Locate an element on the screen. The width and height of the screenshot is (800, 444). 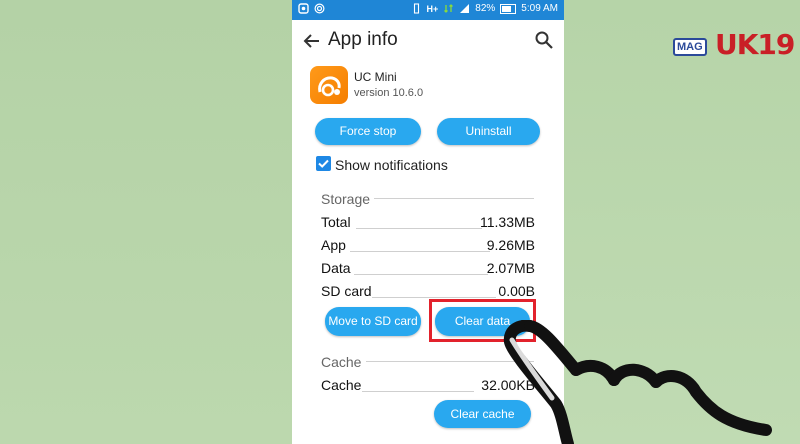
show-notifications-label: Show notifications is located at coordinates (391, 165).